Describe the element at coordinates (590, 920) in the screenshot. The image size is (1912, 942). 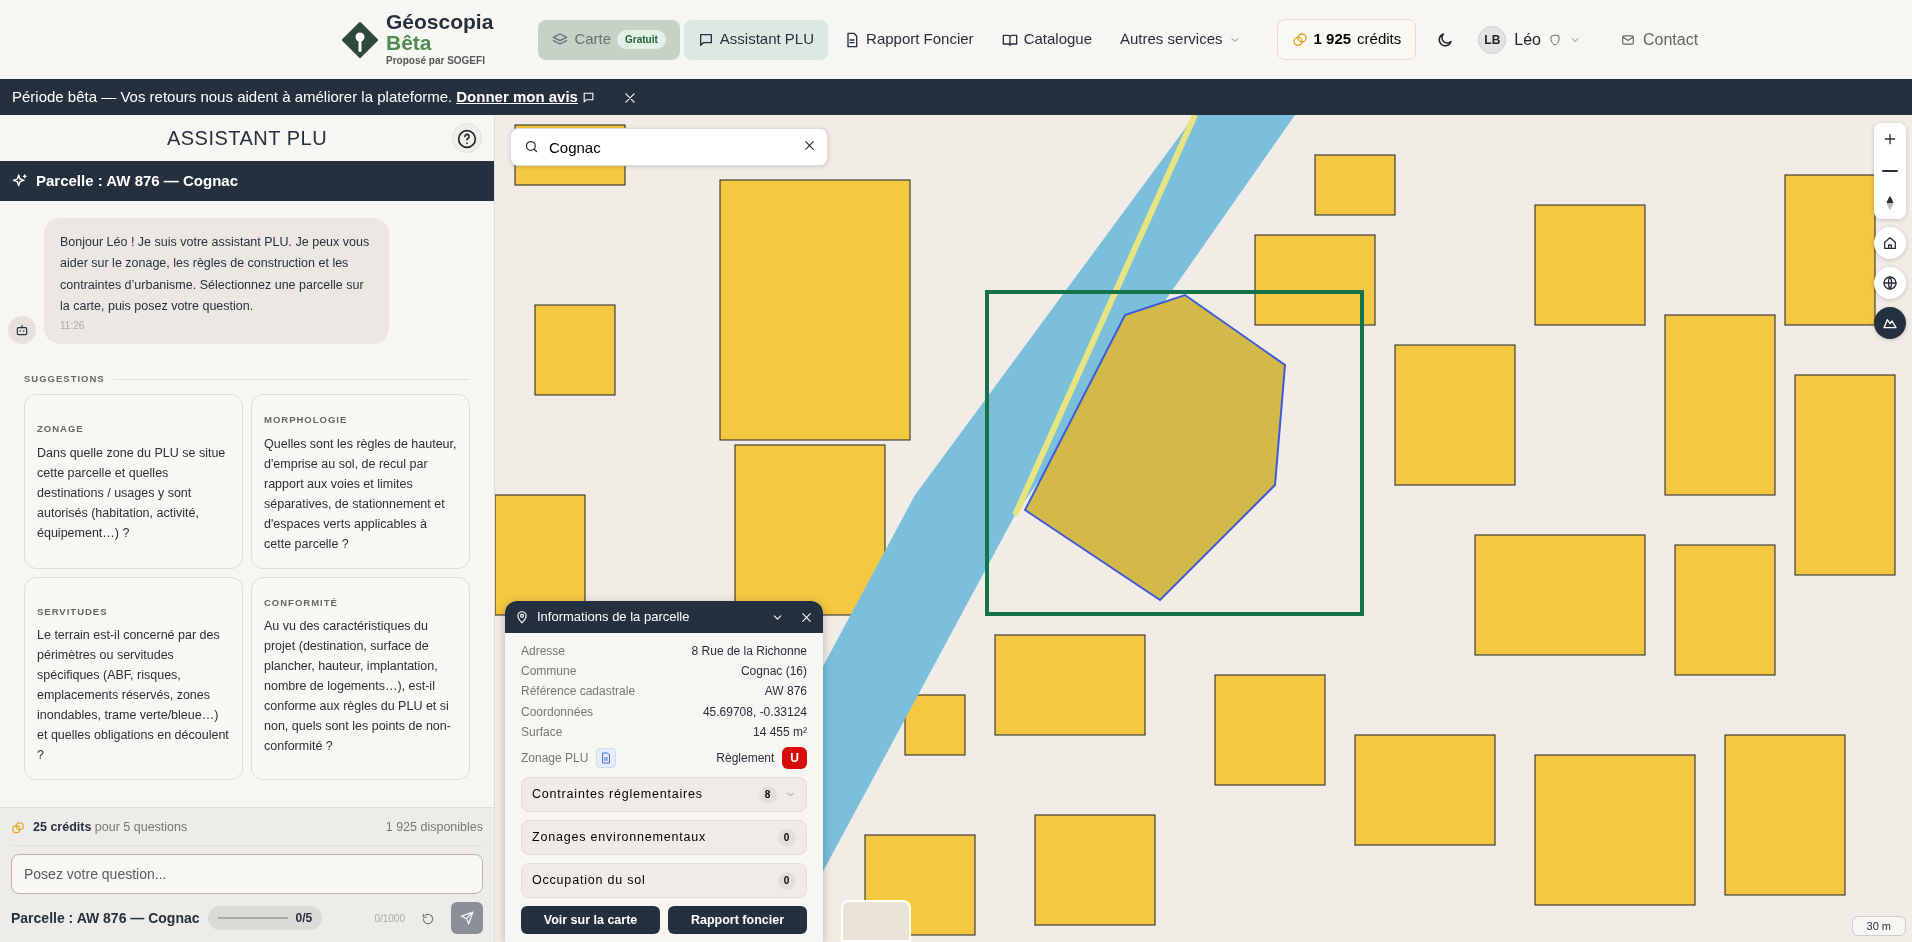
I see `action-button: Voir sur la carte` at that location.